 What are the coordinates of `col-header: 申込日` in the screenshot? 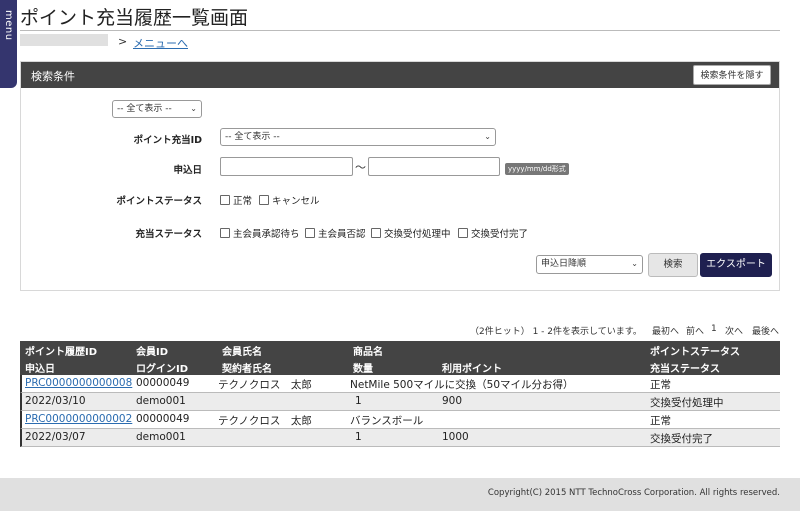 It's located at (40, 369).